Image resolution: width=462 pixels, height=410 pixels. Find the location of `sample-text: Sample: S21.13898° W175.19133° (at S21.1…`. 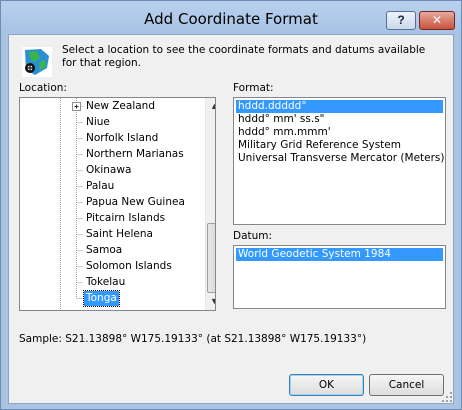

sample-text: Sample: S21.13898° W175.19133° (at S21.1… is located at coordinates (193, 339).